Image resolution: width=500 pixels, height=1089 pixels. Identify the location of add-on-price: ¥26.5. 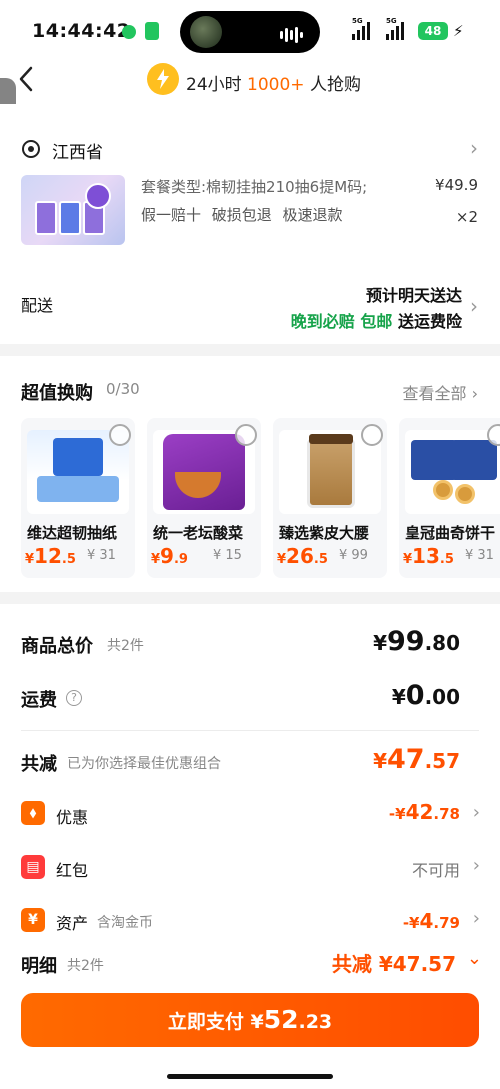
(302, 556).